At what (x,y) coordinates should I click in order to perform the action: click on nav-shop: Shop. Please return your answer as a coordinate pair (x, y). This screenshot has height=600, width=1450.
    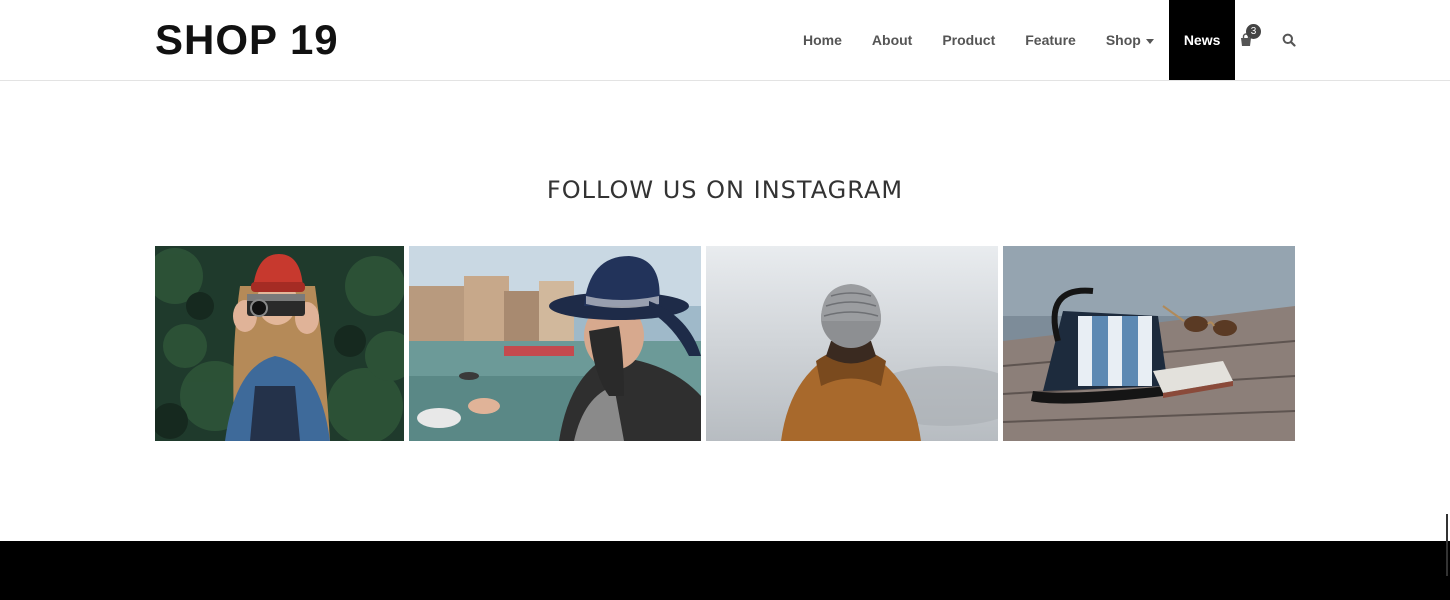
    Looking at the image, I should click on (1130, 40).